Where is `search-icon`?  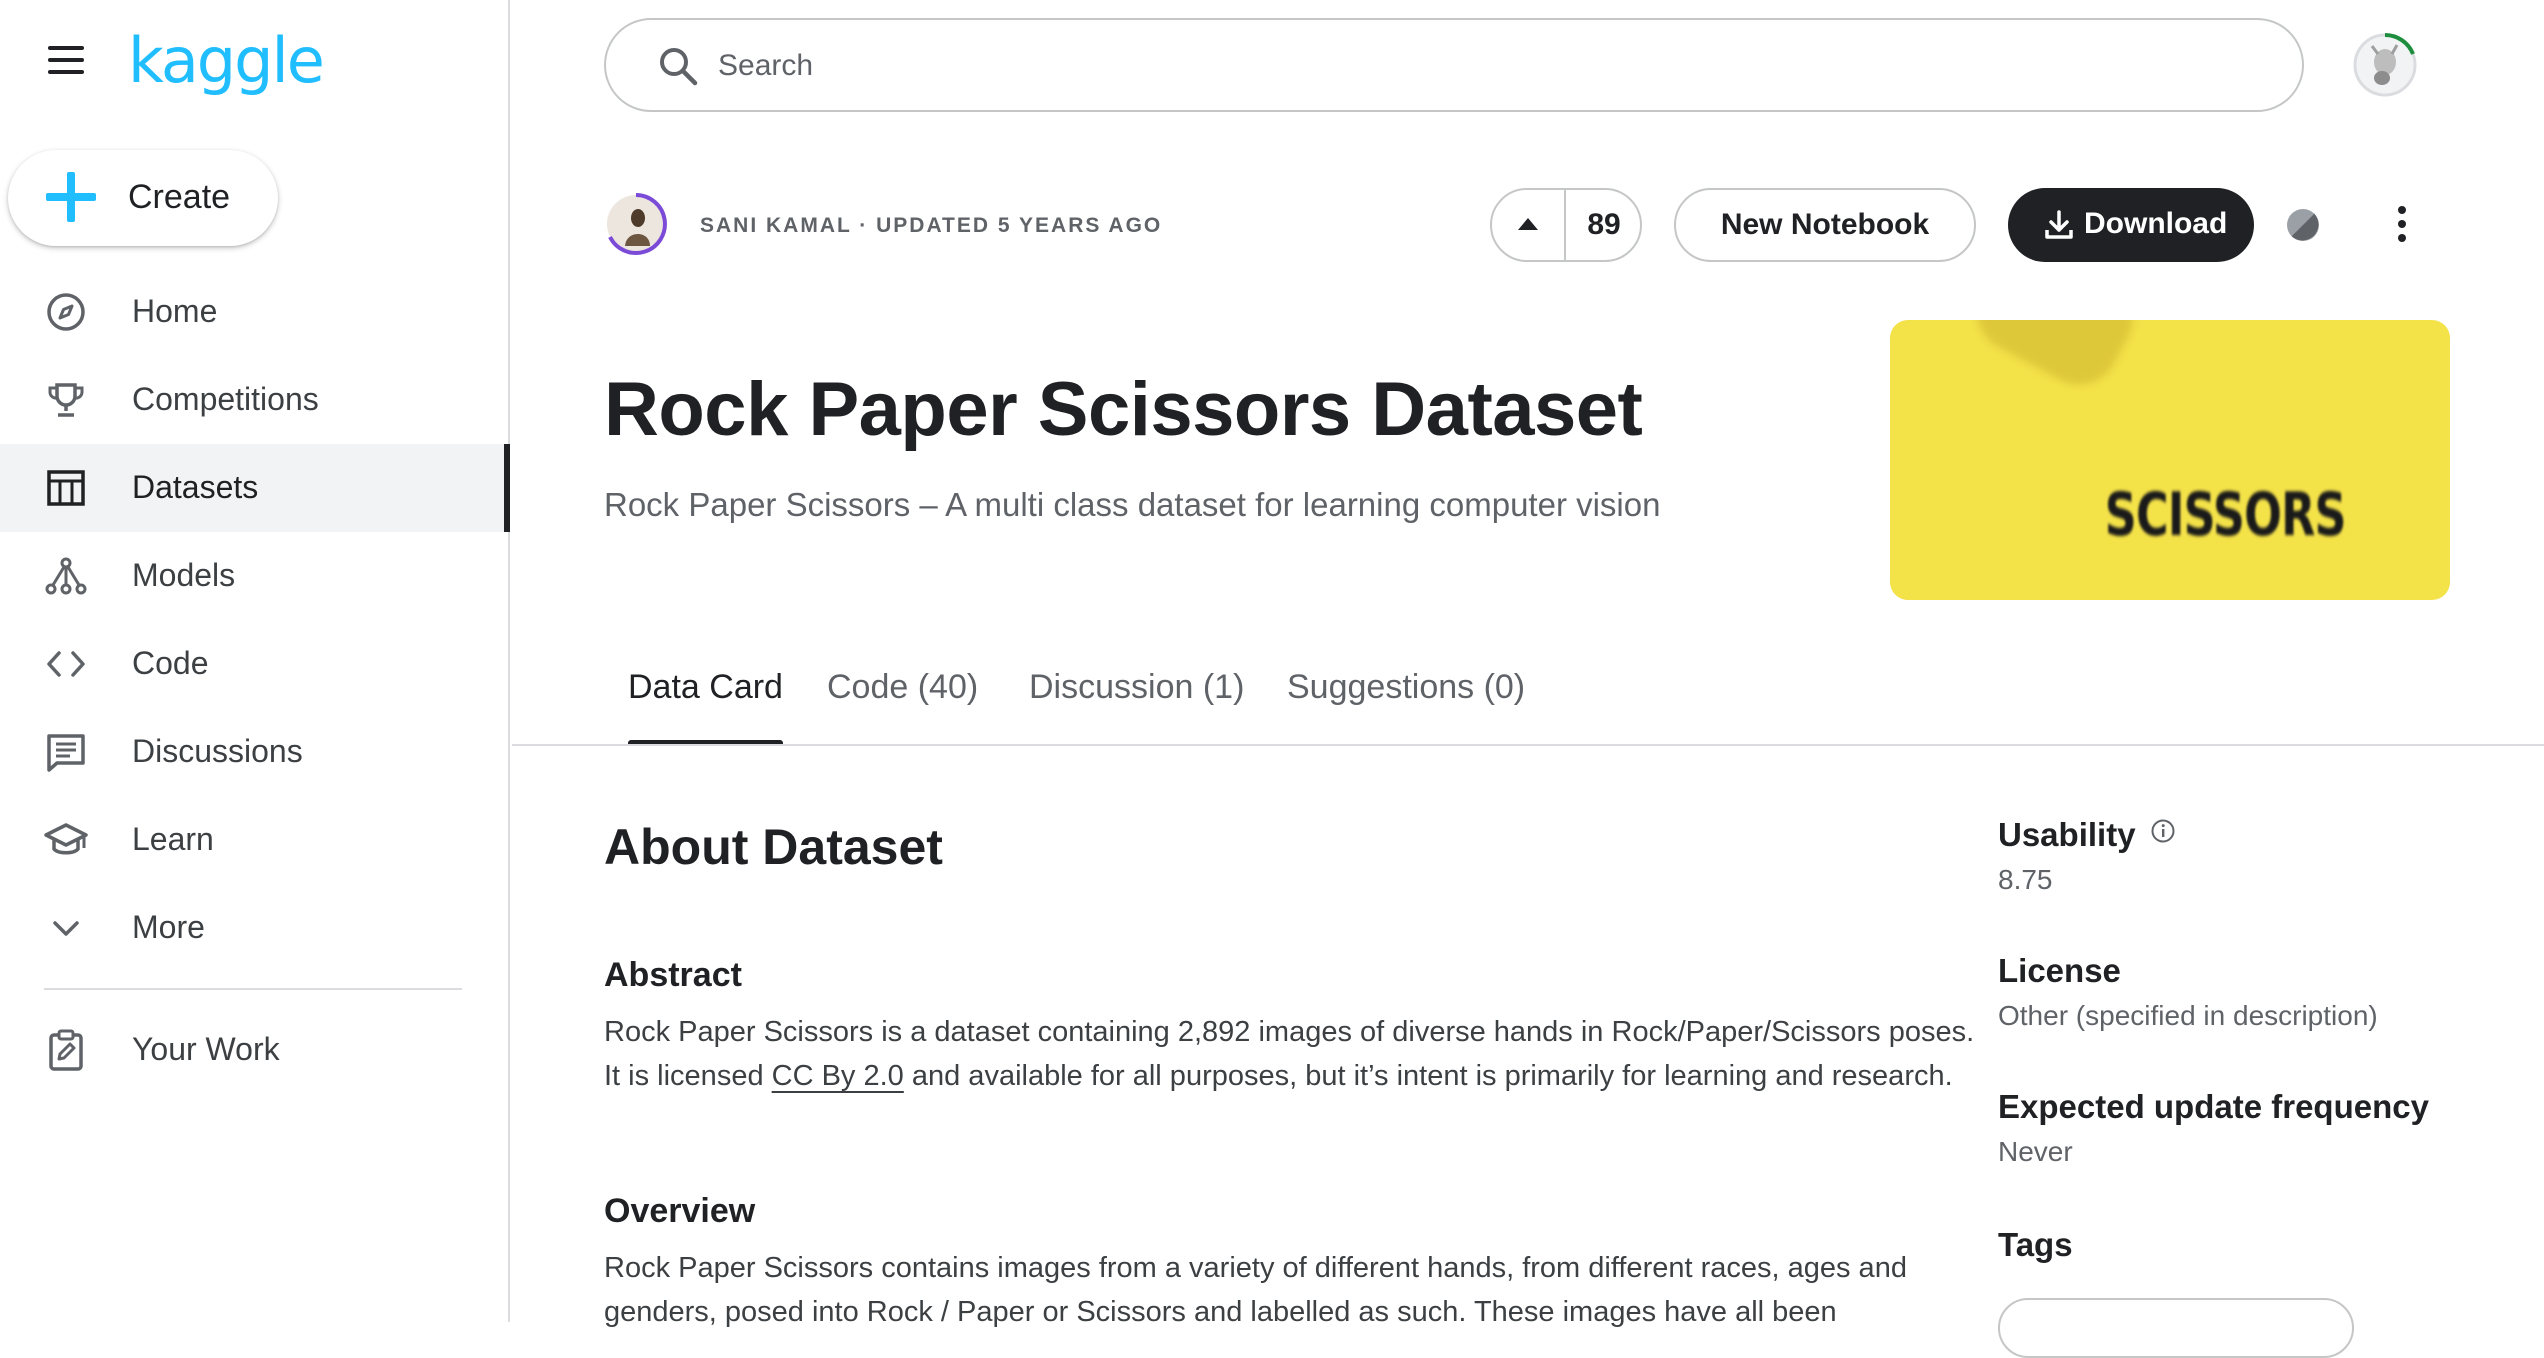 search-icon is located at coordinates (679, 67).